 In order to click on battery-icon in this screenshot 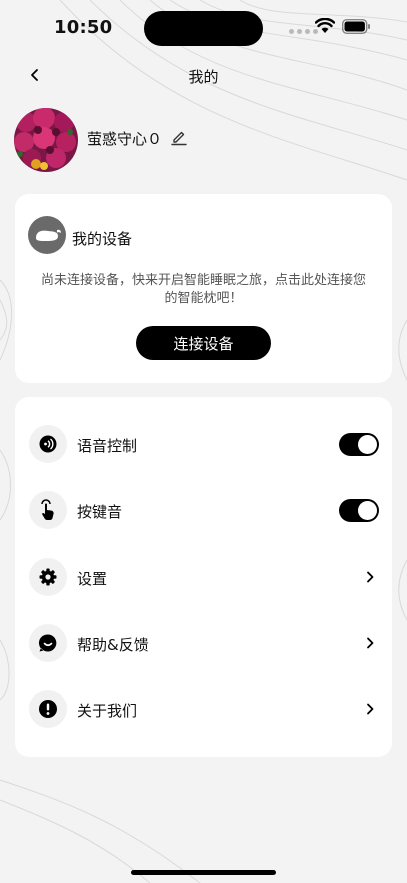, I will do `click(356, 26)`.